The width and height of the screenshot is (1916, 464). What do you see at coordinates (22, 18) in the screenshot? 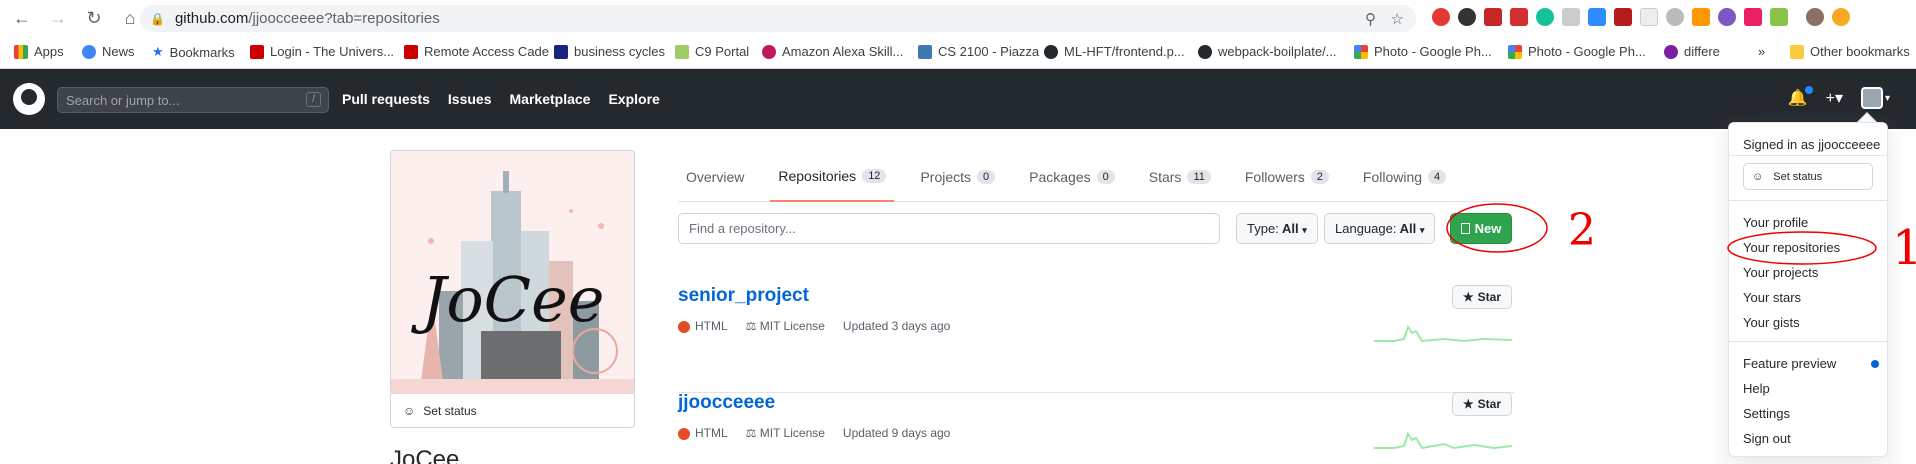
I see `back-icon: ←` at bounding box center [22, 18].